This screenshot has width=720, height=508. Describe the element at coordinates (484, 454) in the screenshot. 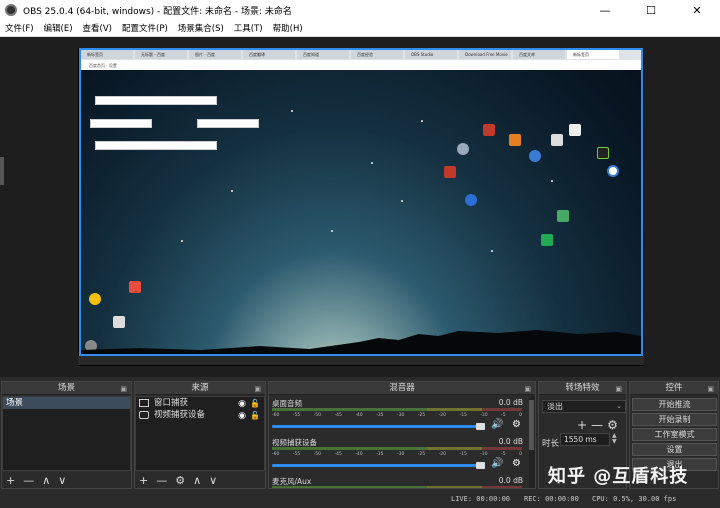

I see `tick-label: -10` at that location.